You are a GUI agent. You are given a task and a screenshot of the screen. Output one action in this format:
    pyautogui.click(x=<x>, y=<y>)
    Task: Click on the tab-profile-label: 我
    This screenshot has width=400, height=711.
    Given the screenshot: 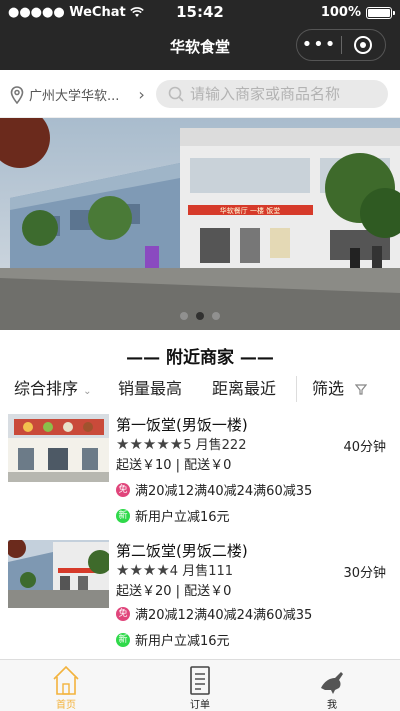 What is the action you would take?
    pyautogui.click(x=332, y=705)
    